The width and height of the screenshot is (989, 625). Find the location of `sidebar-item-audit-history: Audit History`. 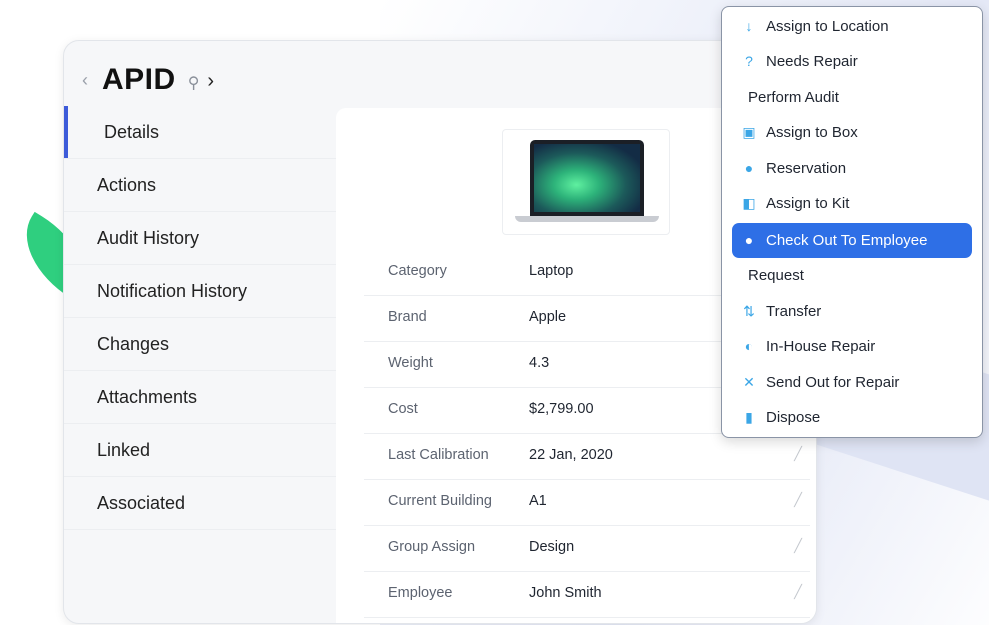

sidebar-item-audit-history: Audit History is located at coordinates (200, 238).